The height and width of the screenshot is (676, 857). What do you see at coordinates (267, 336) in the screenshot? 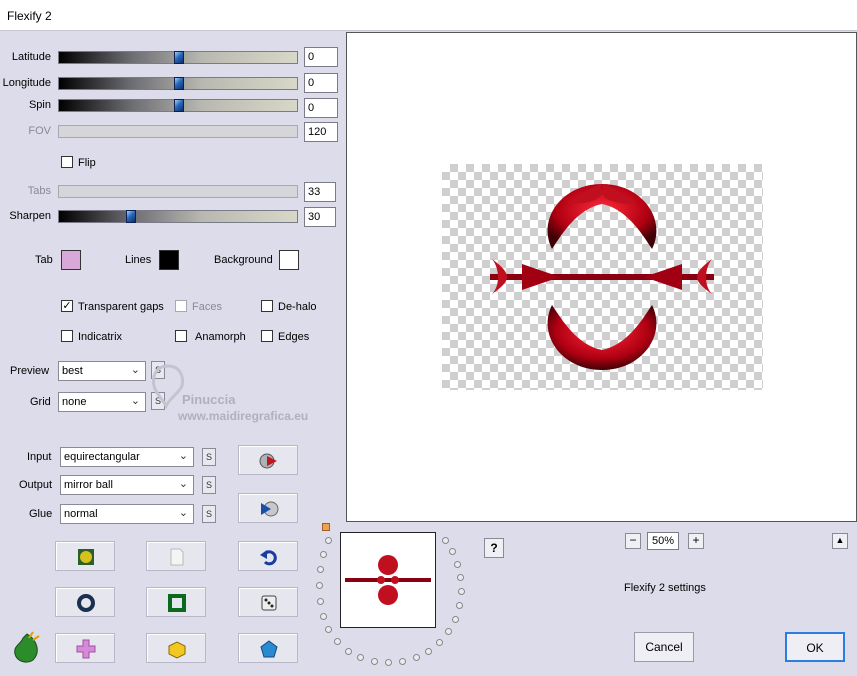
I see `edges-checkbox` at bounding box center [267, 336].